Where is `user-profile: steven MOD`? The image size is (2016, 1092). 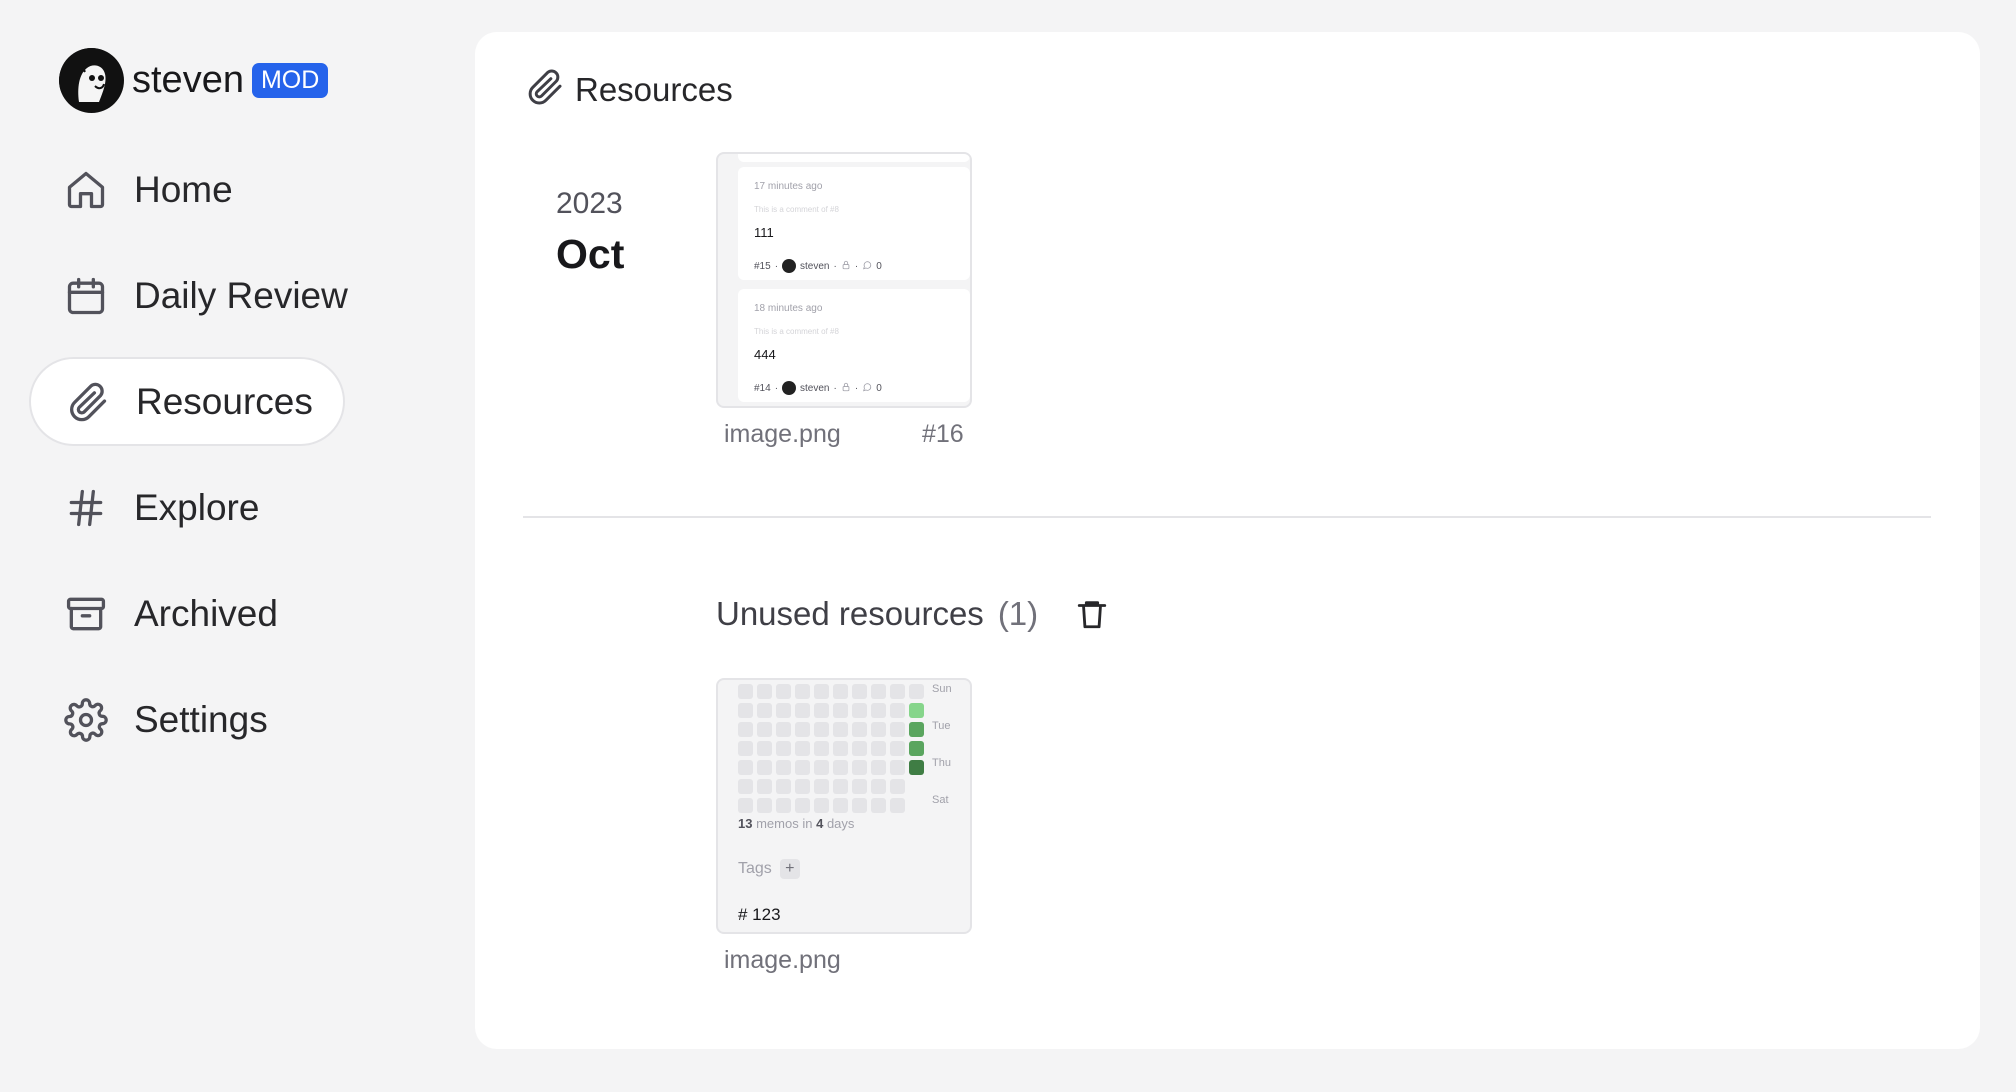
user-profile: steven MOD is located at coordinates (194, 80).